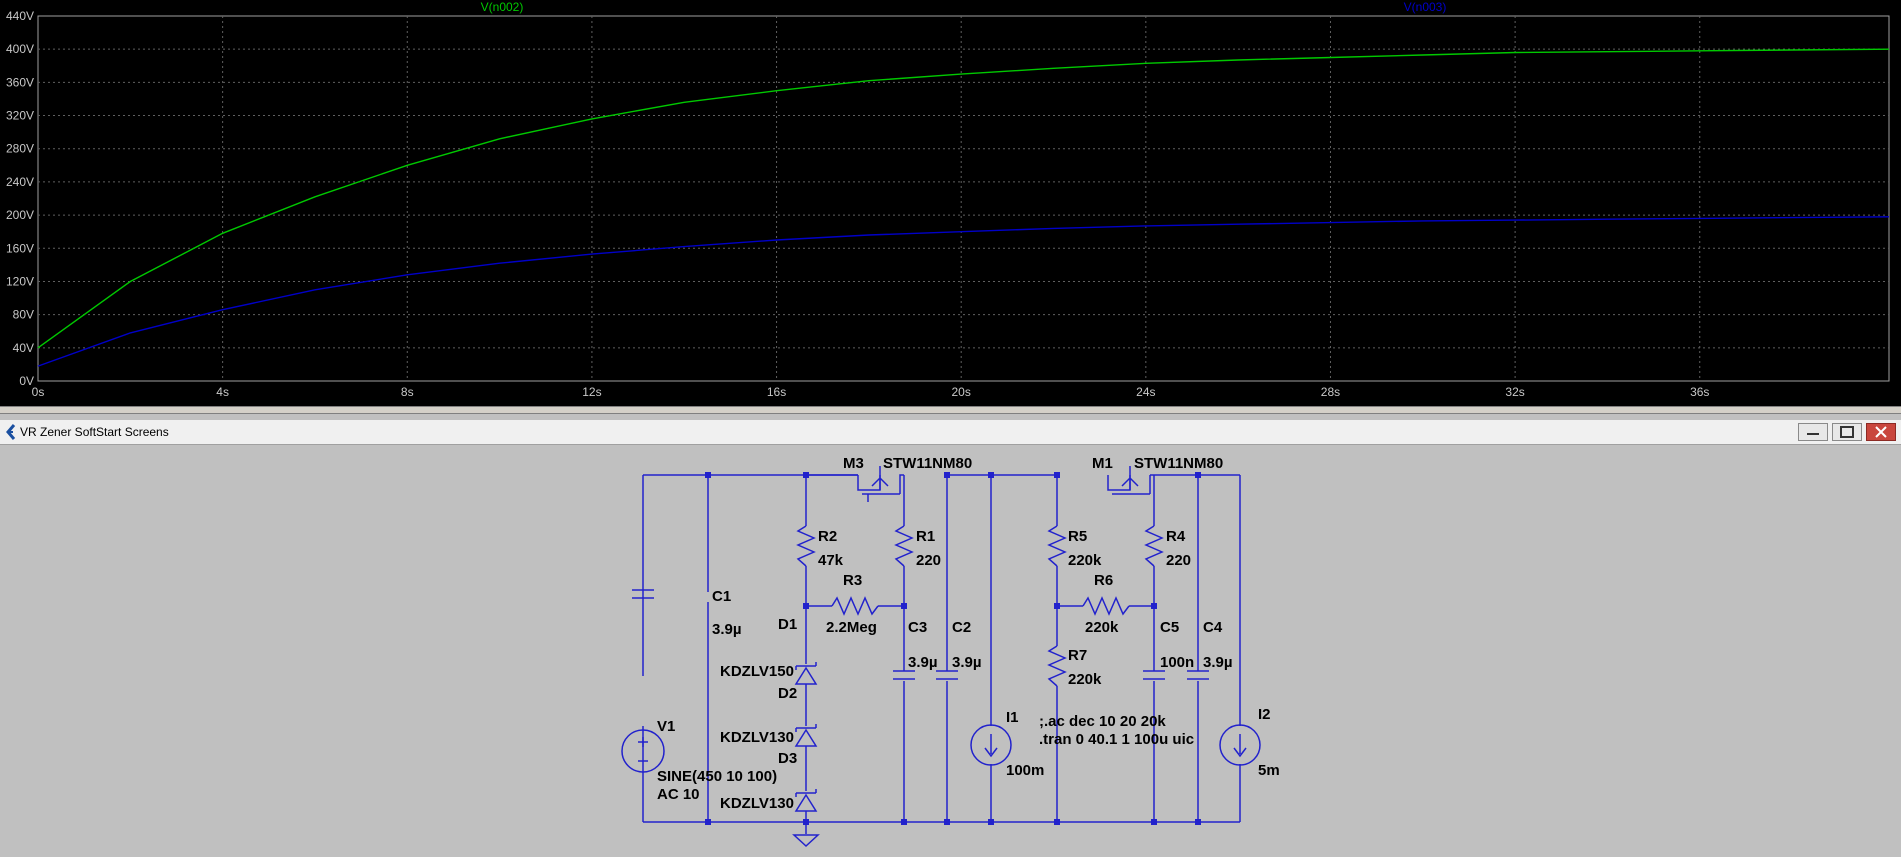 The width and height of the screenshot is (1901, 857). What do you see at coordinates (871, 392) in the screenshot?
I see `x-axis-ticks: 0s 4s 8s 12s 16s 20s 24s 28s 32s 36s` at bounding box center [871, 392].